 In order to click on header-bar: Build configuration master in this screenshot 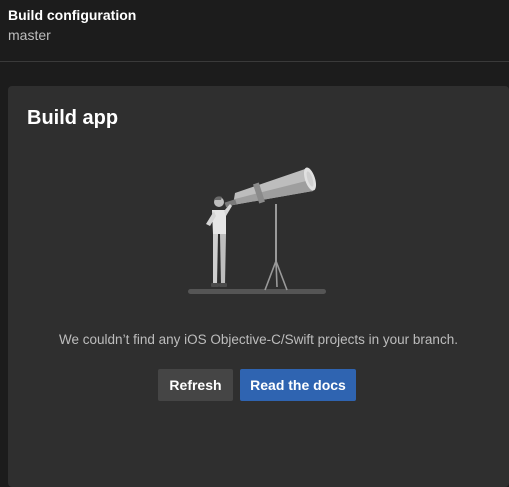, I will do `click(254, 31)`.